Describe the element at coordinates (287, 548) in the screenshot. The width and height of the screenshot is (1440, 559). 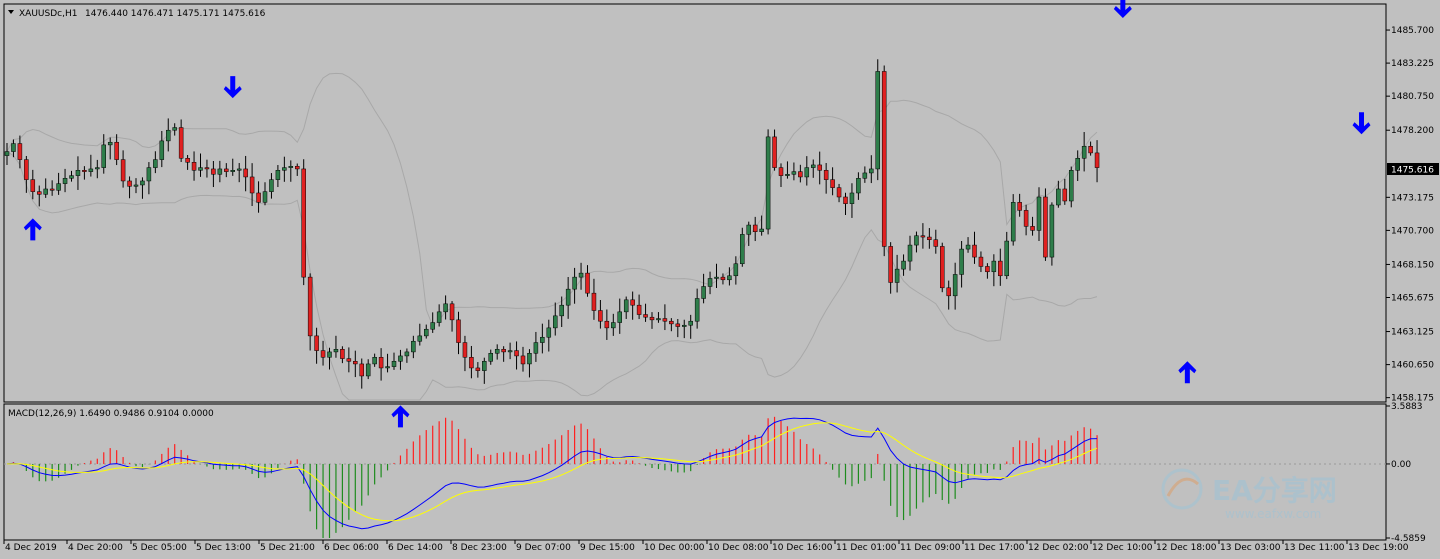
I see `time-tick-label: 5 Dec 21:00` at that location.